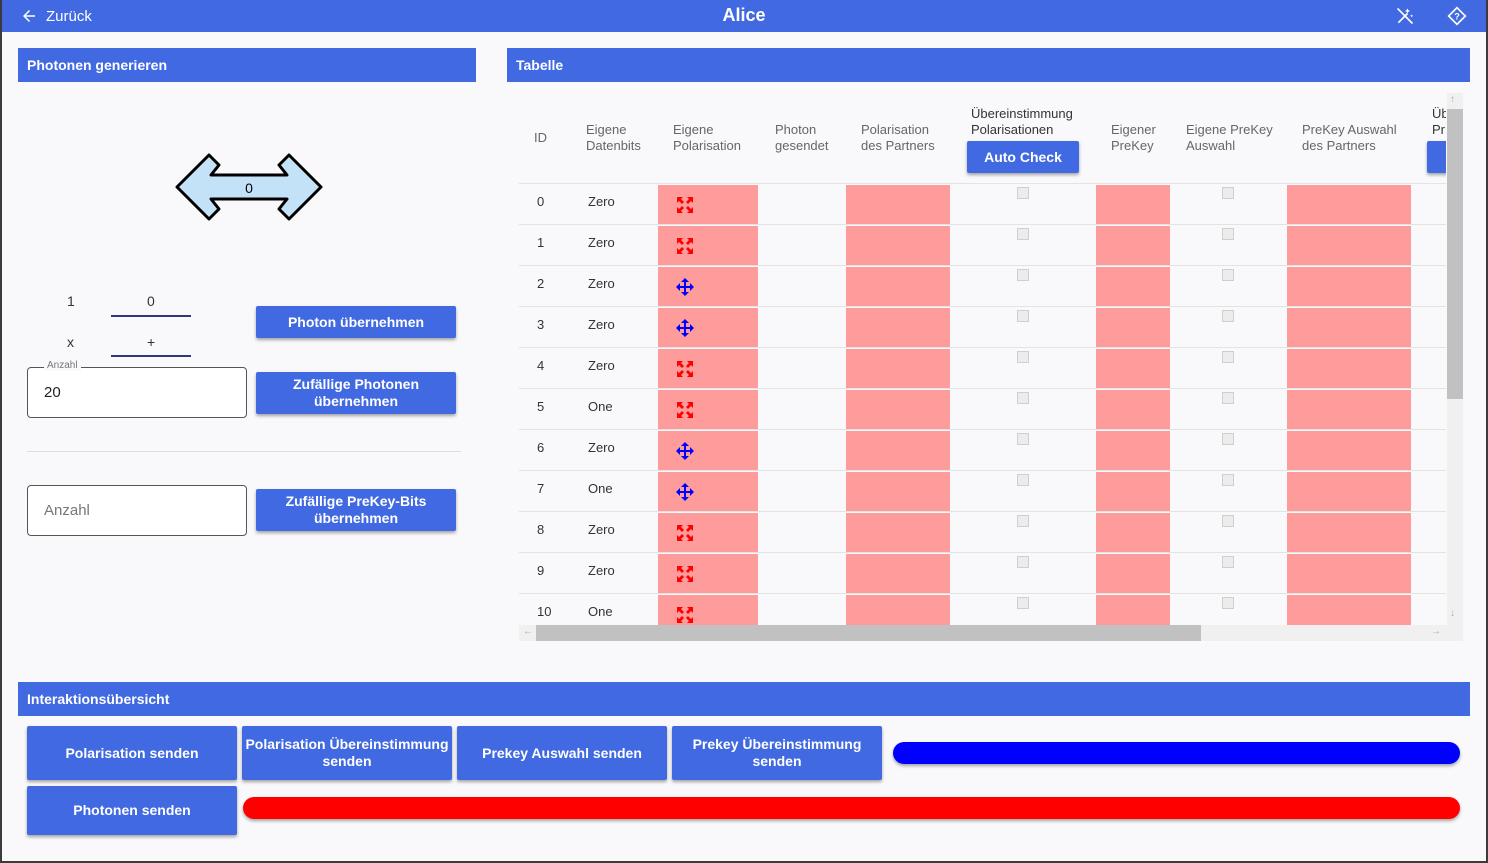  What do you see at coordinates (1023, 157) in the screenshot?
I see `auto-check-button: Auto Check` at bounding box center [1023, 157].